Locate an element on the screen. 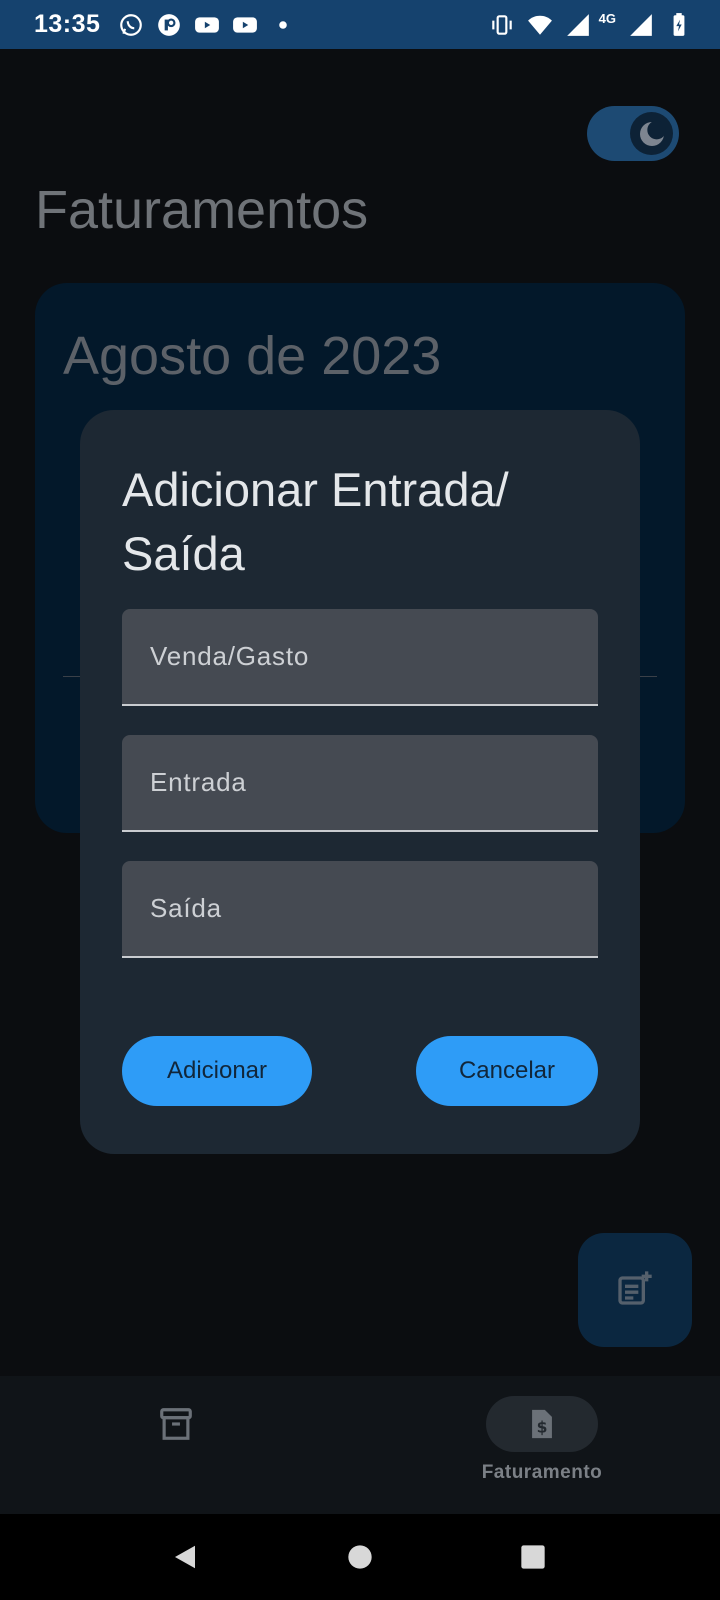  notification-dot-icon is located at coordinates (283, 25).